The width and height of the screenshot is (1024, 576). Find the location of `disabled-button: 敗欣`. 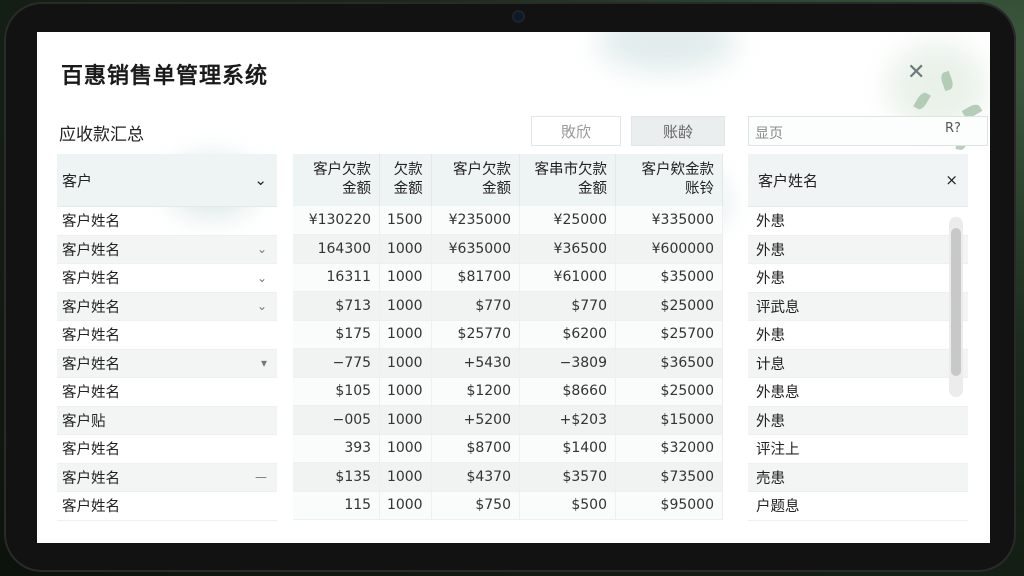

disabled-button: 敗欣 is located at coordinates (576, 131).